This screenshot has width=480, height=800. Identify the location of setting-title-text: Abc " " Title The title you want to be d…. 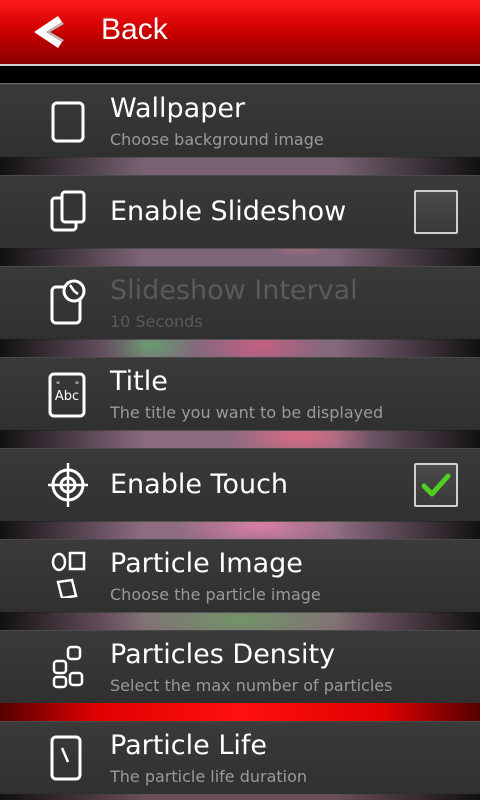
(240, 394).